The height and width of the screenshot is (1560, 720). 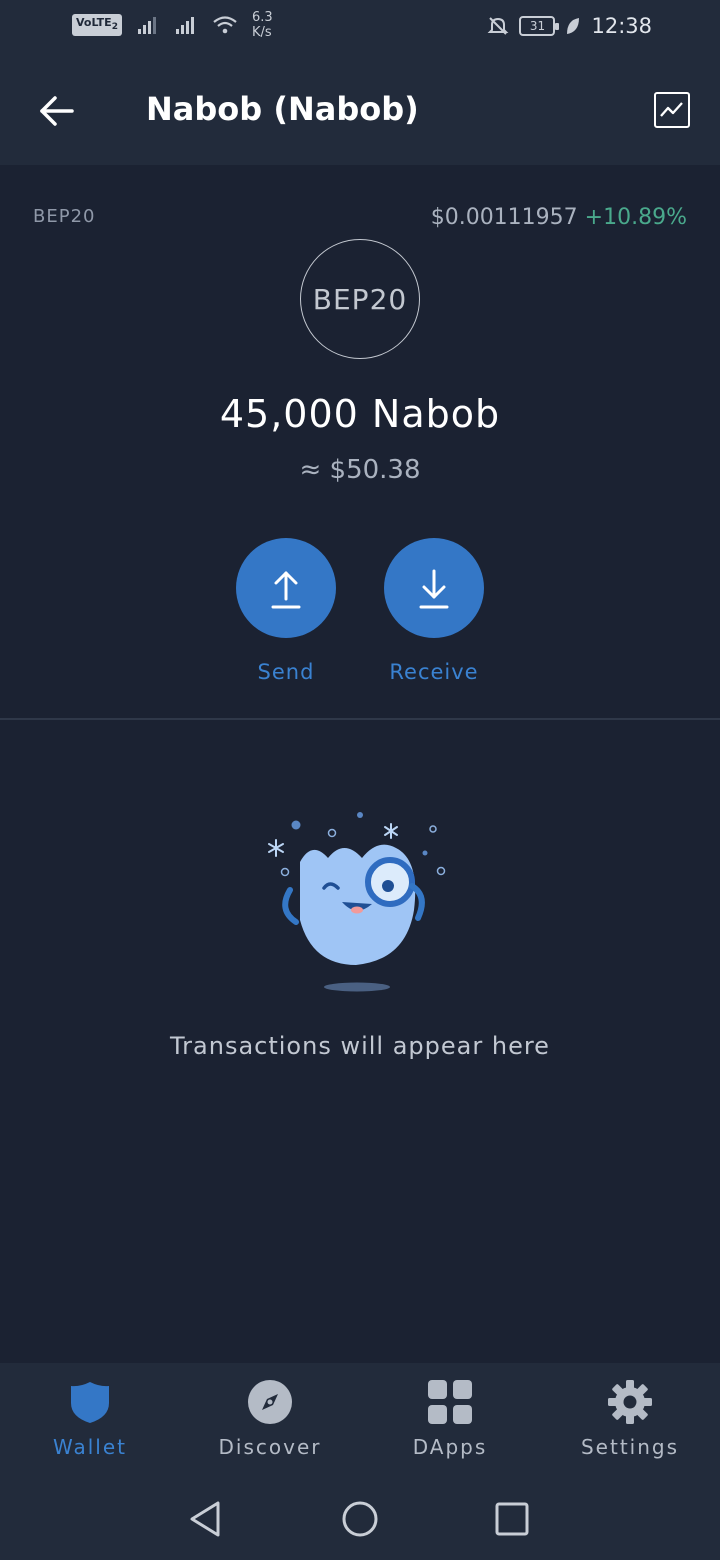 What do you see at coordinates (573, 26) in the screenshot?
I see `leaf-icon` at bounding box center [573, 26].